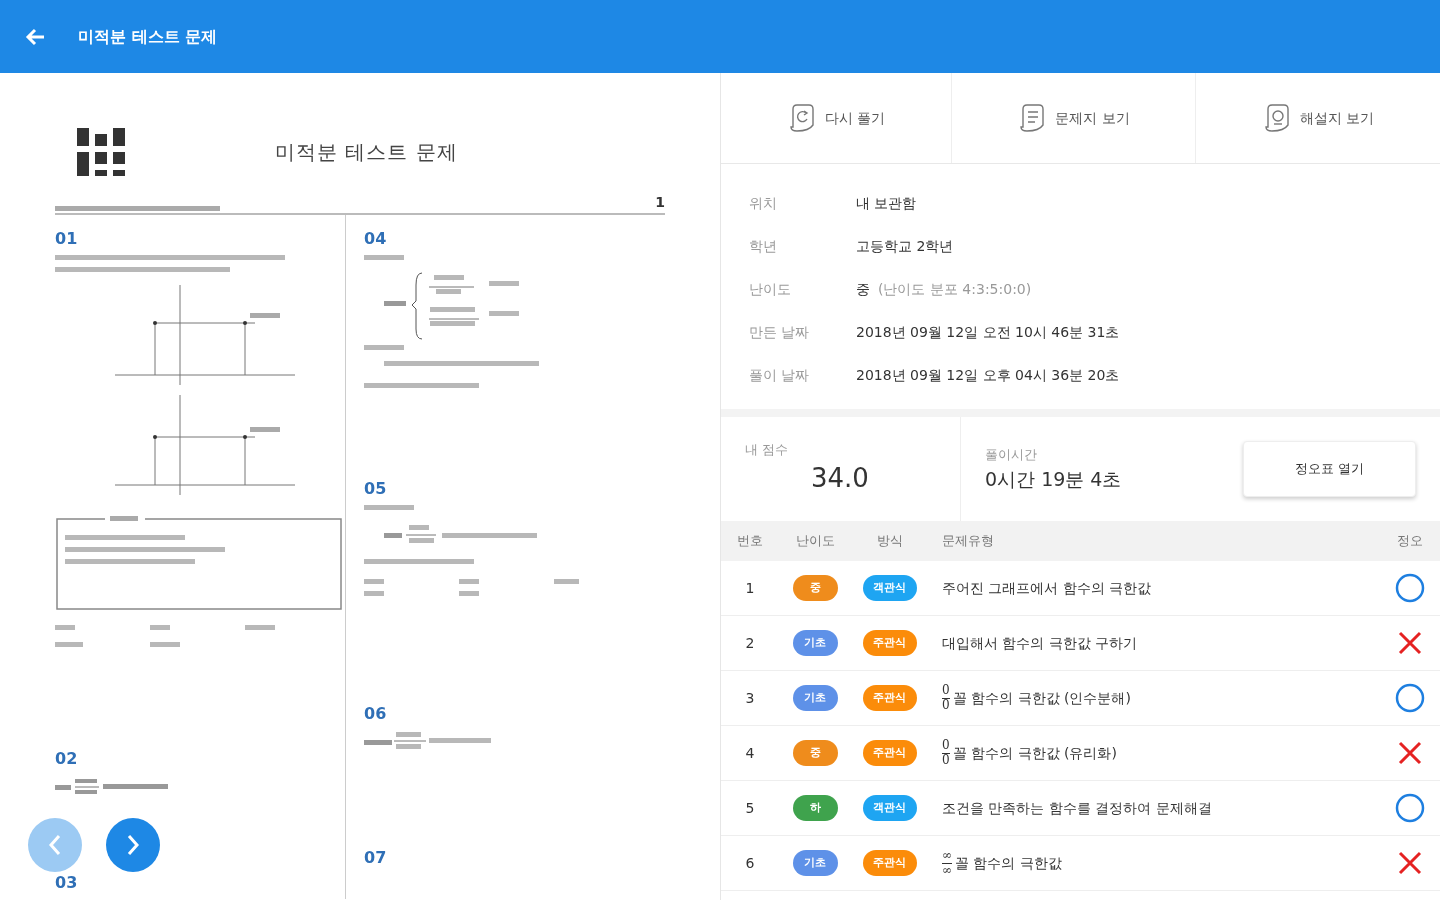 The height and width of the screenshot is (900, 1440). Describe the element at coordinates (750, 752) in the screenshot. I see `question-number: 4` at that location.